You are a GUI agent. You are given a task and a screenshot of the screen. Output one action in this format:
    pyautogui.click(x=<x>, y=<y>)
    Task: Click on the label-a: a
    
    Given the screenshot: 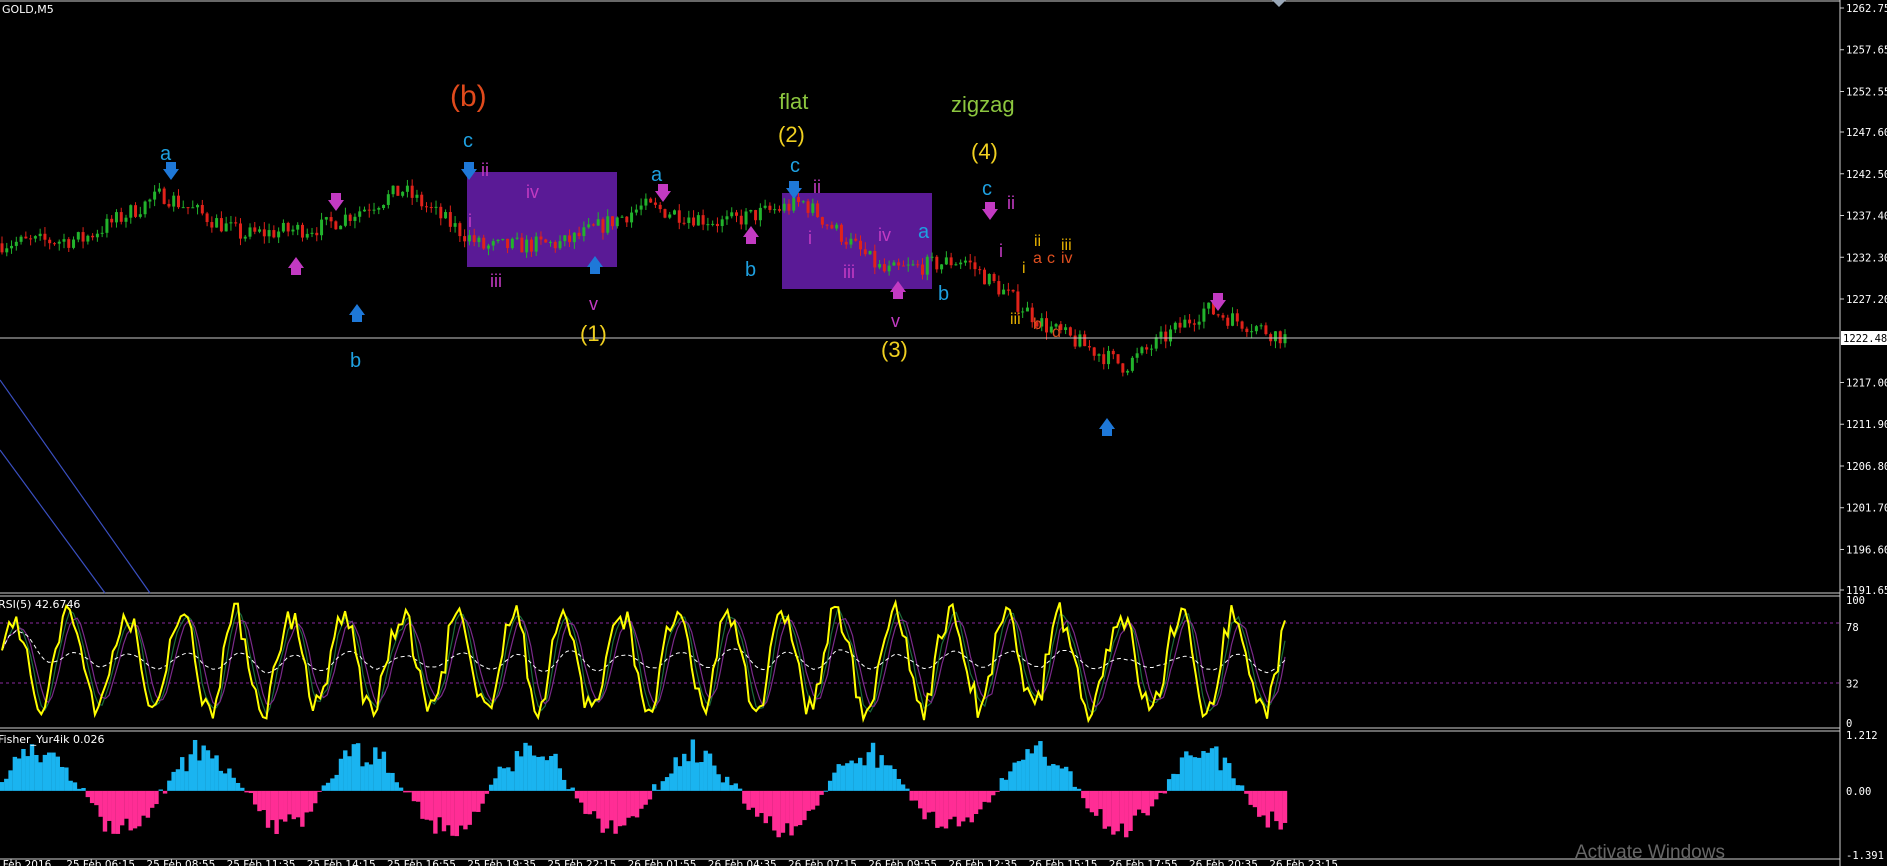 What is the action you would take?
    pyautogui.click(x=924, y=232)
    